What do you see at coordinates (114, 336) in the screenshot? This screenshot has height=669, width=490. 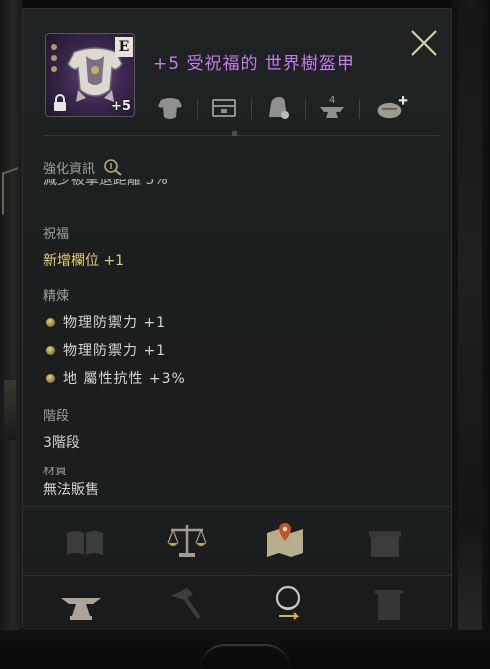 I see `refine-section: 精煉 物理防禦力 +1 物理防禦力 +1 地 屬性抗性 +3%` at bounding box center [114, 336].